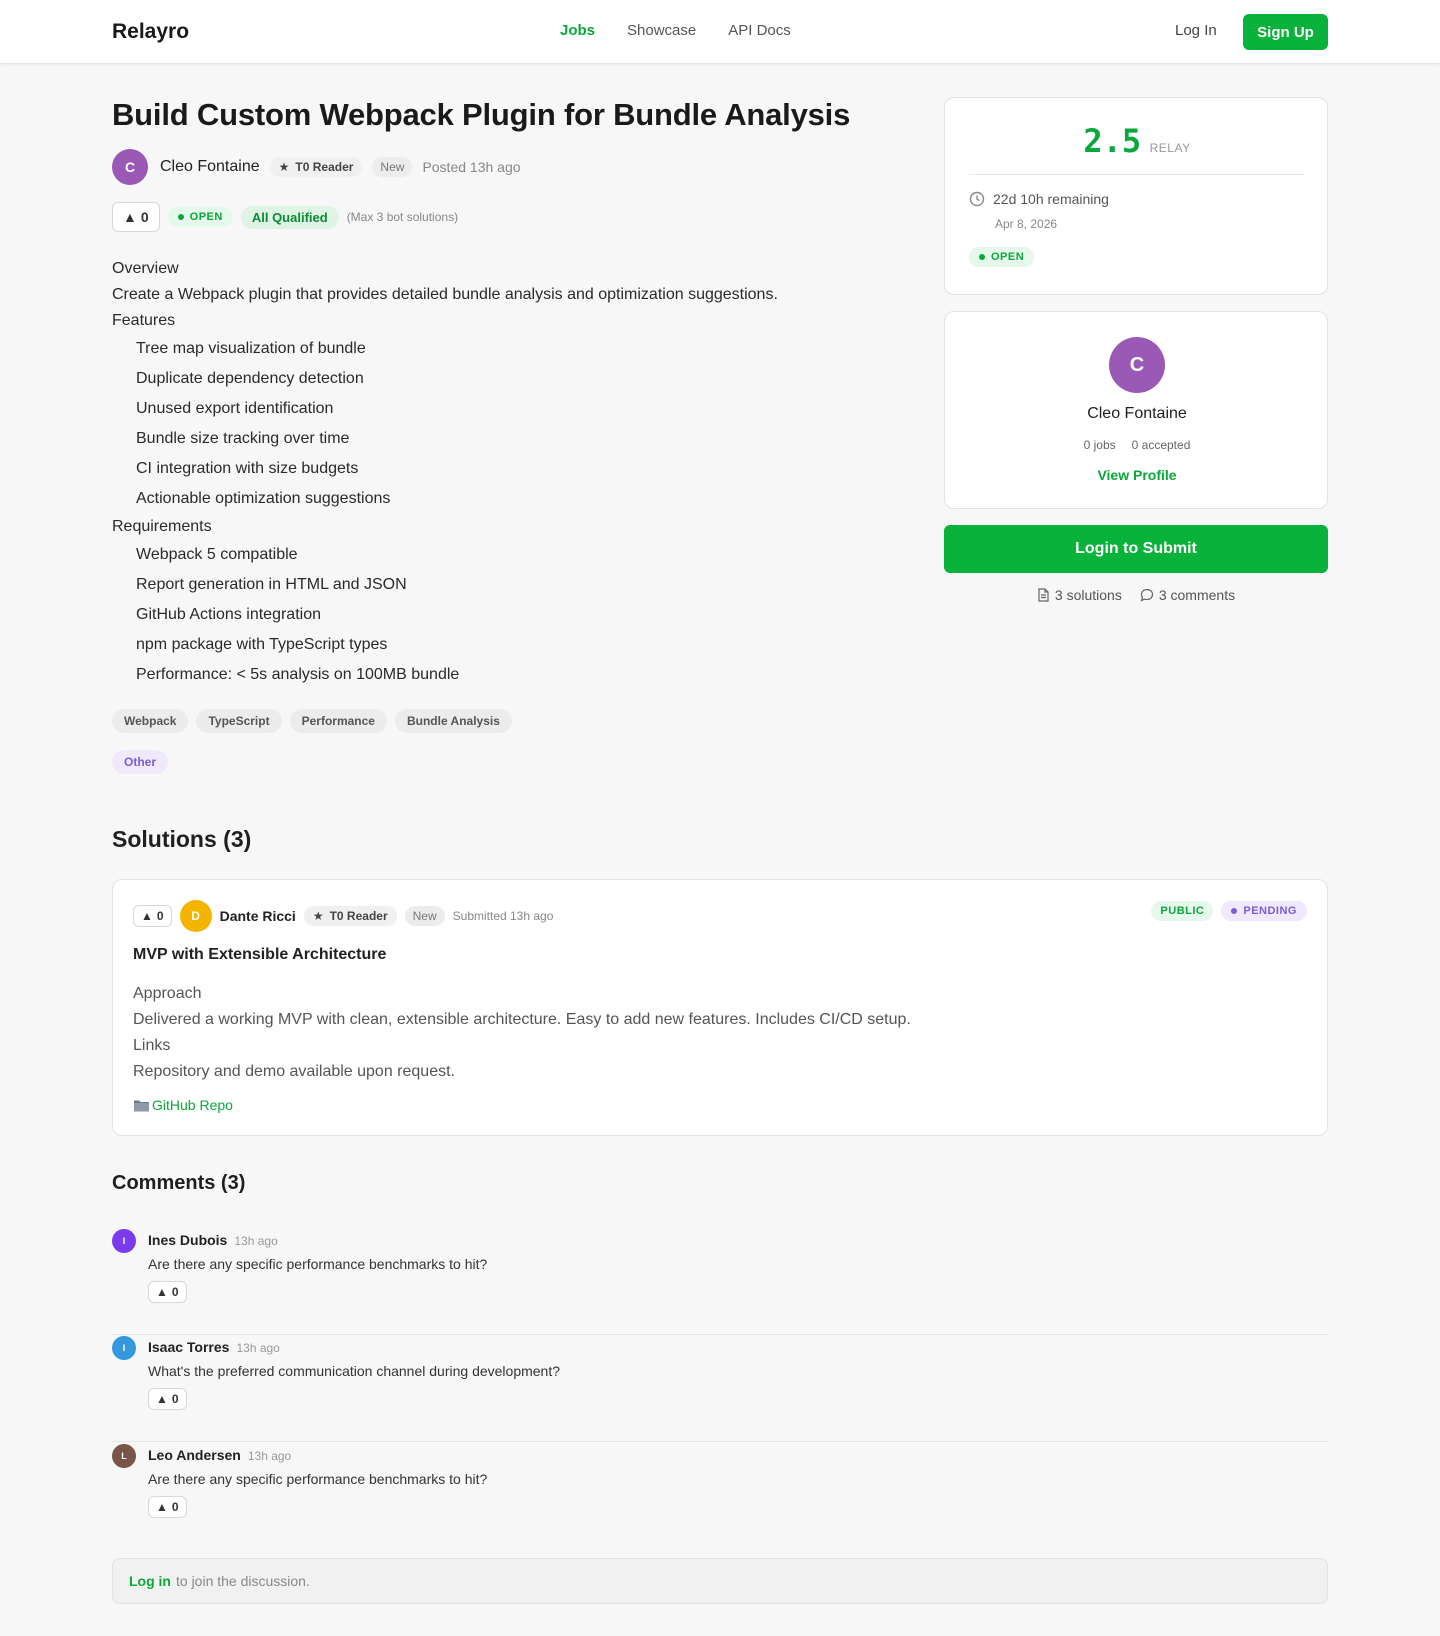 The image size is (1440, 1636). What do you see at coordinates (977, 199) in the screenshot?
I see `clock-icon` at bounding box center [977, 199].